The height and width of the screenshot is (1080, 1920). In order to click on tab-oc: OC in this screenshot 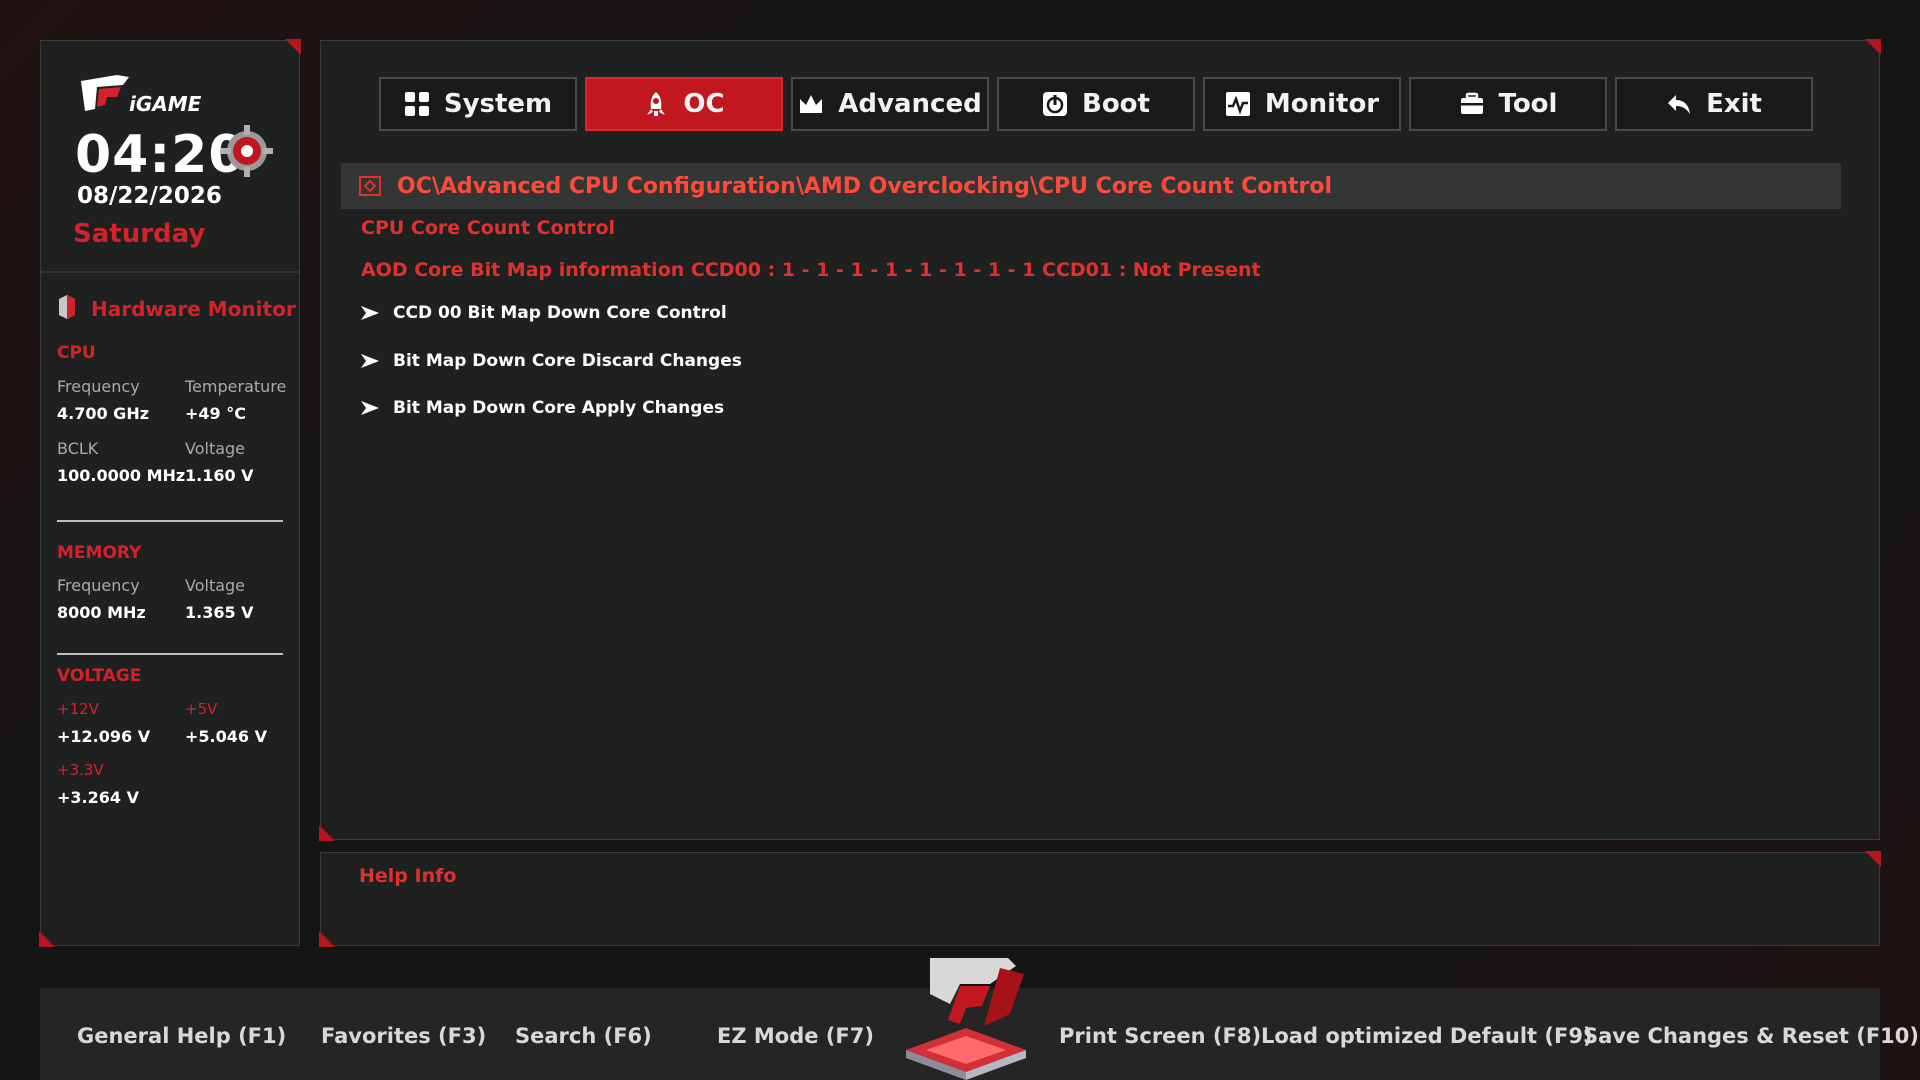, I will do `click(684, 104)`.